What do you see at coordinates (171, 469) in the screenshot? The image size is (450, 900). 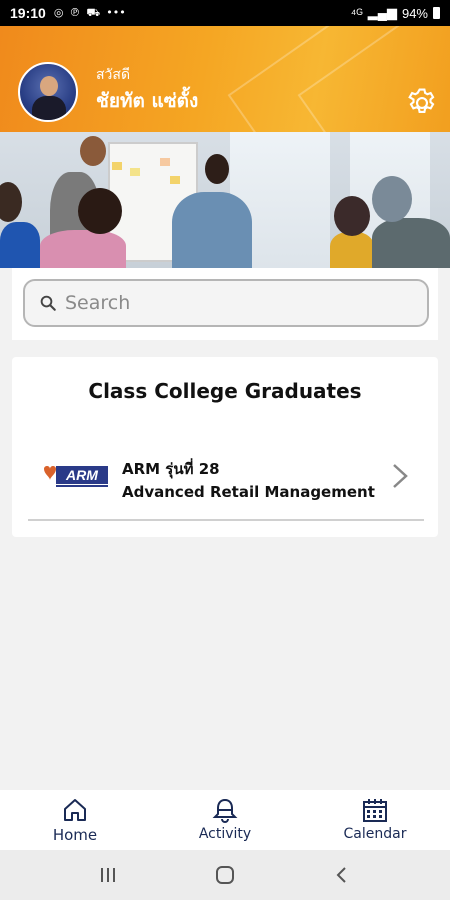 I see `course-batch: ARM รุ่นที่ 28` at bounding box center [171, 469].